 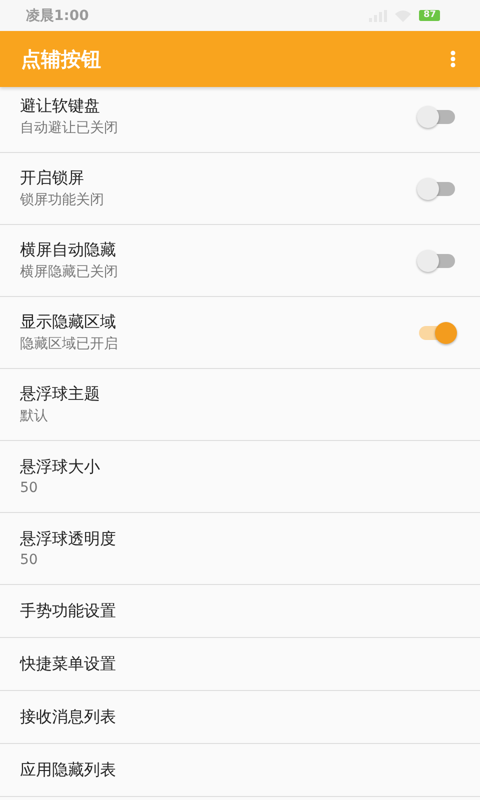 What do you see at coordinates (240, 477) in the screenshot?
I see `settings-item: 悬浮球大小 50` at bounding box center [240, 477].